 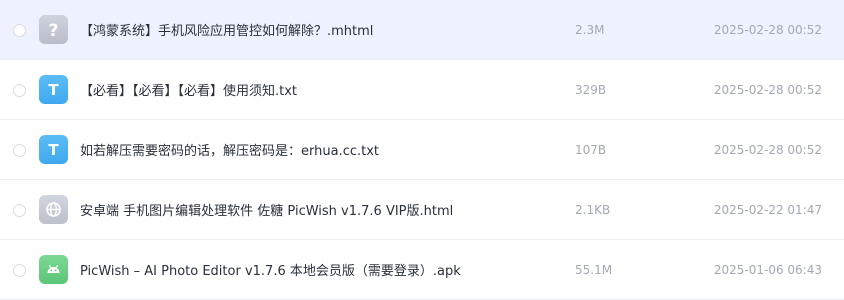 What do you see at coordinates (590, 29) in the screenshot?
I see `file-size: 2.3M` at bounding box center [590, 29].